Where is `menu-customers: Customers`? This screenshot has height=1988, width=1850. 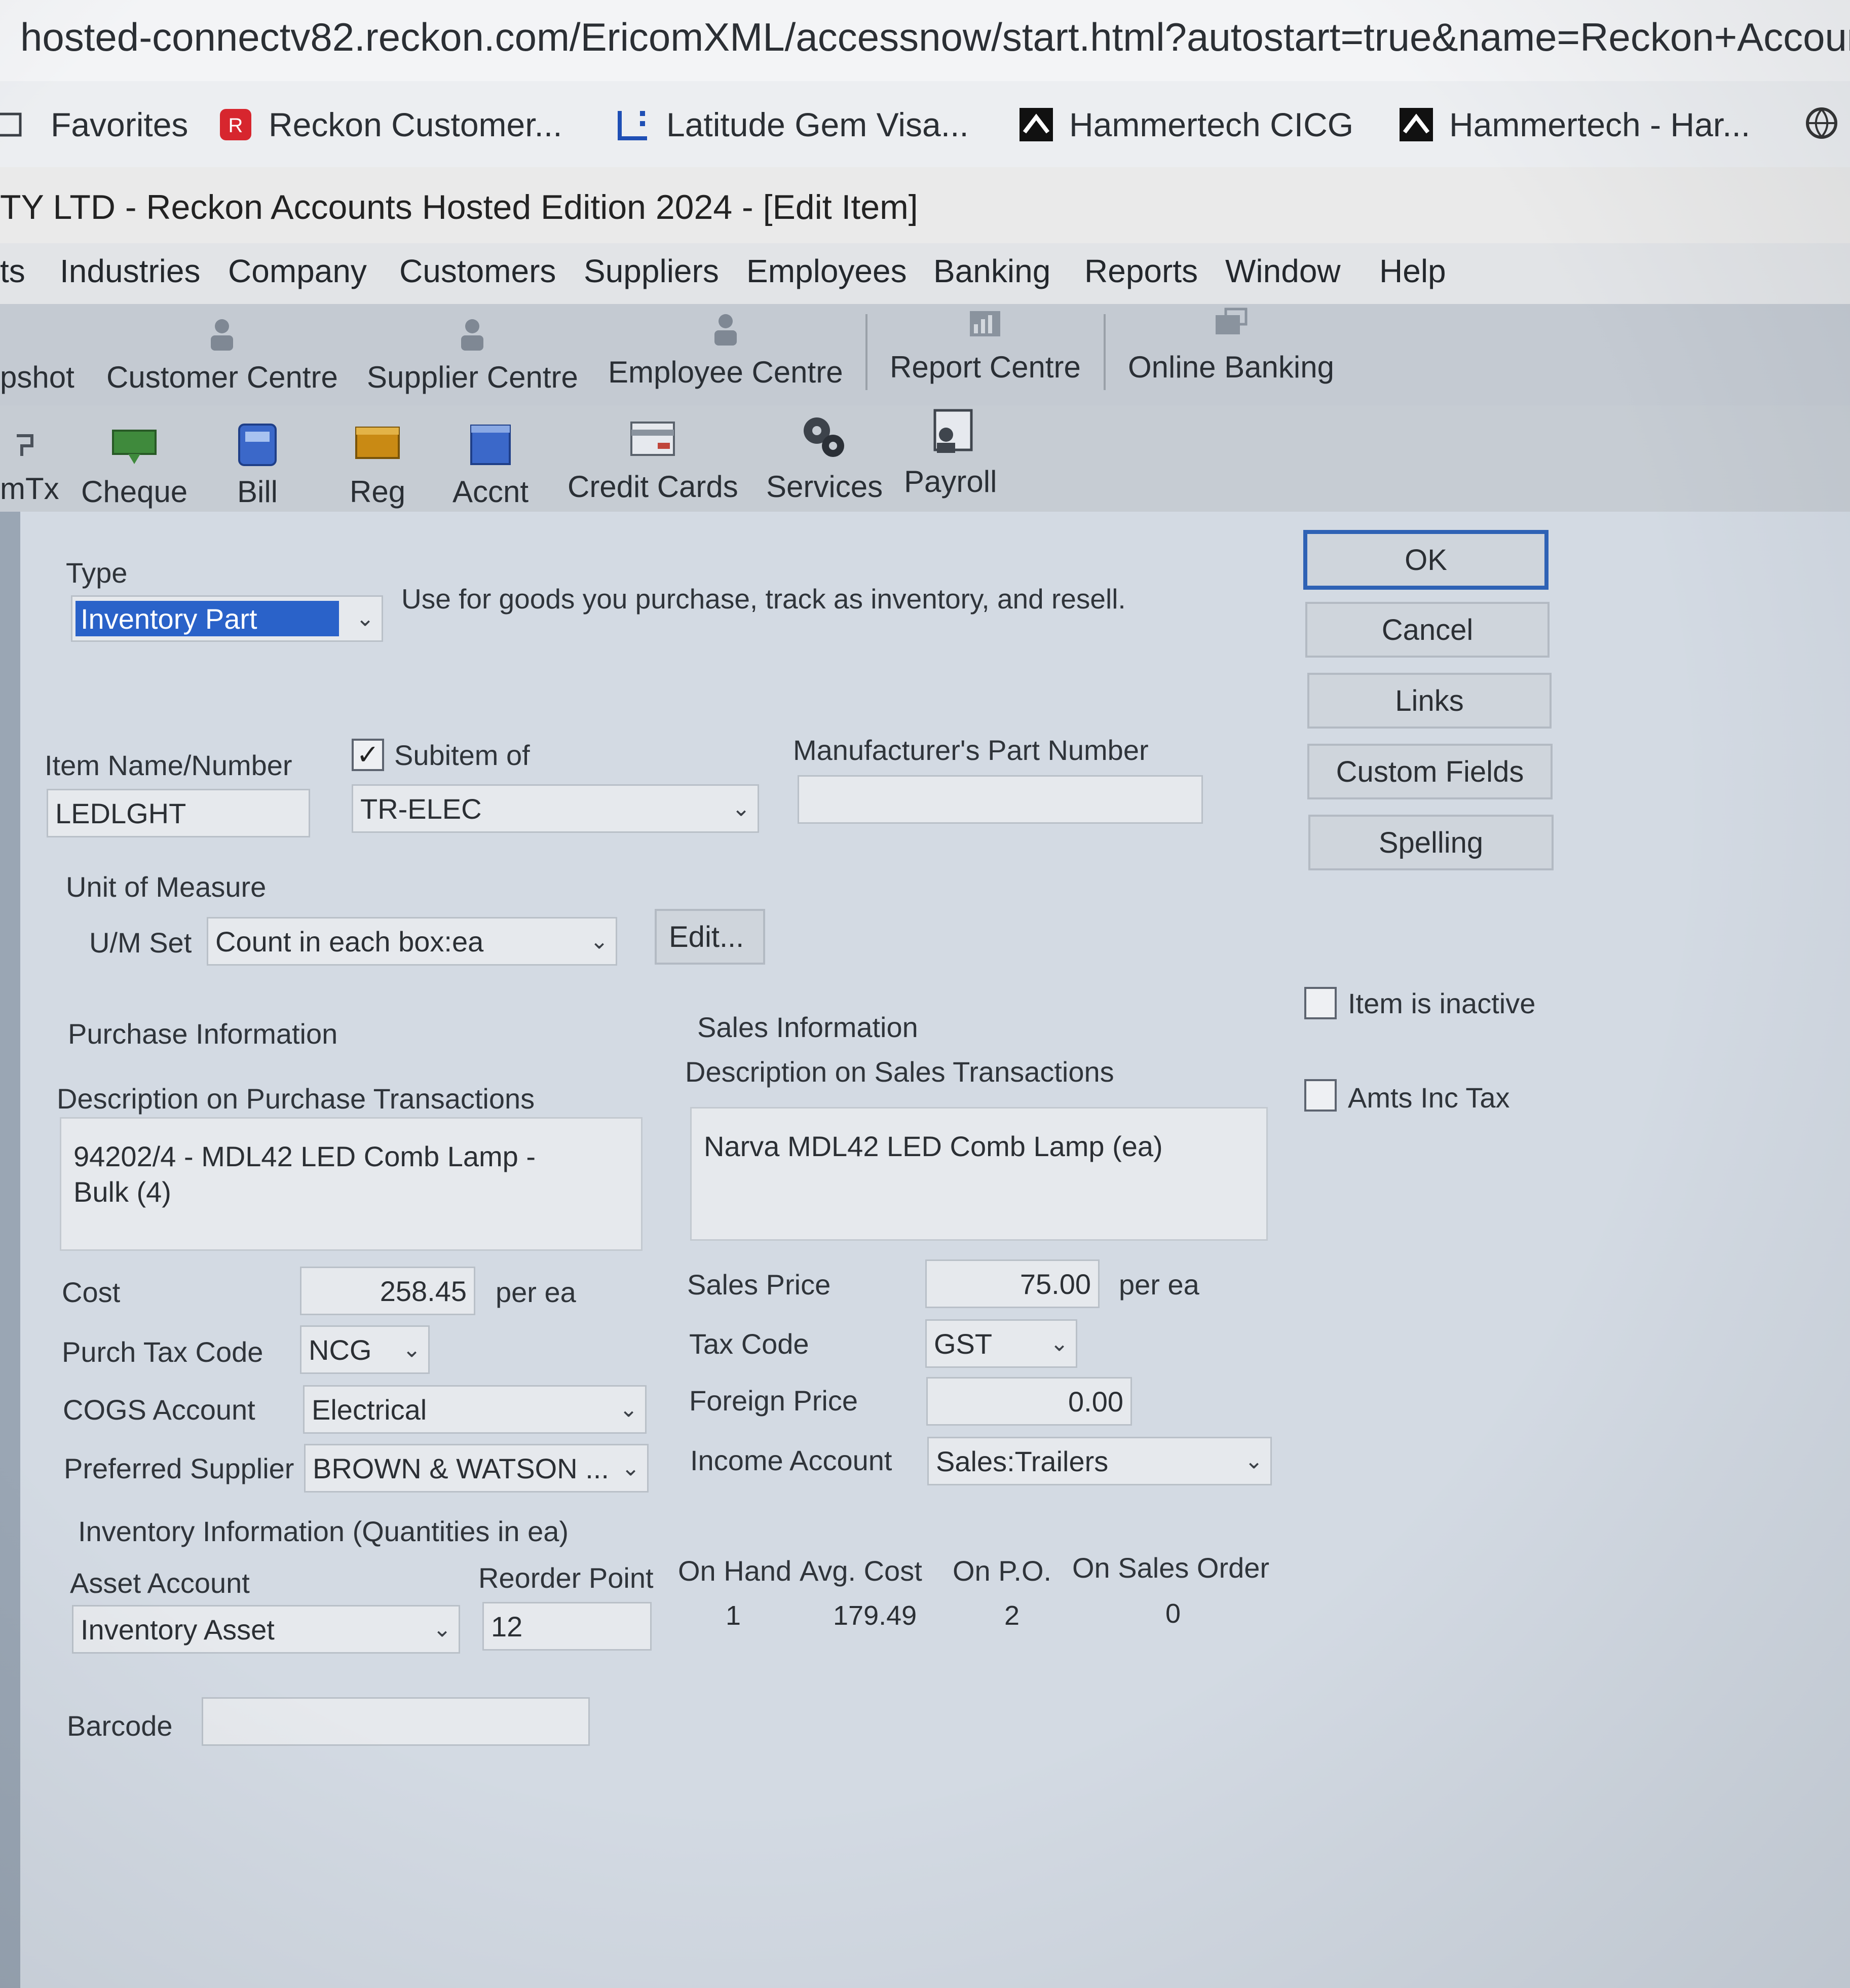
menu-customers: Customers is located at coordinates (477, 271).